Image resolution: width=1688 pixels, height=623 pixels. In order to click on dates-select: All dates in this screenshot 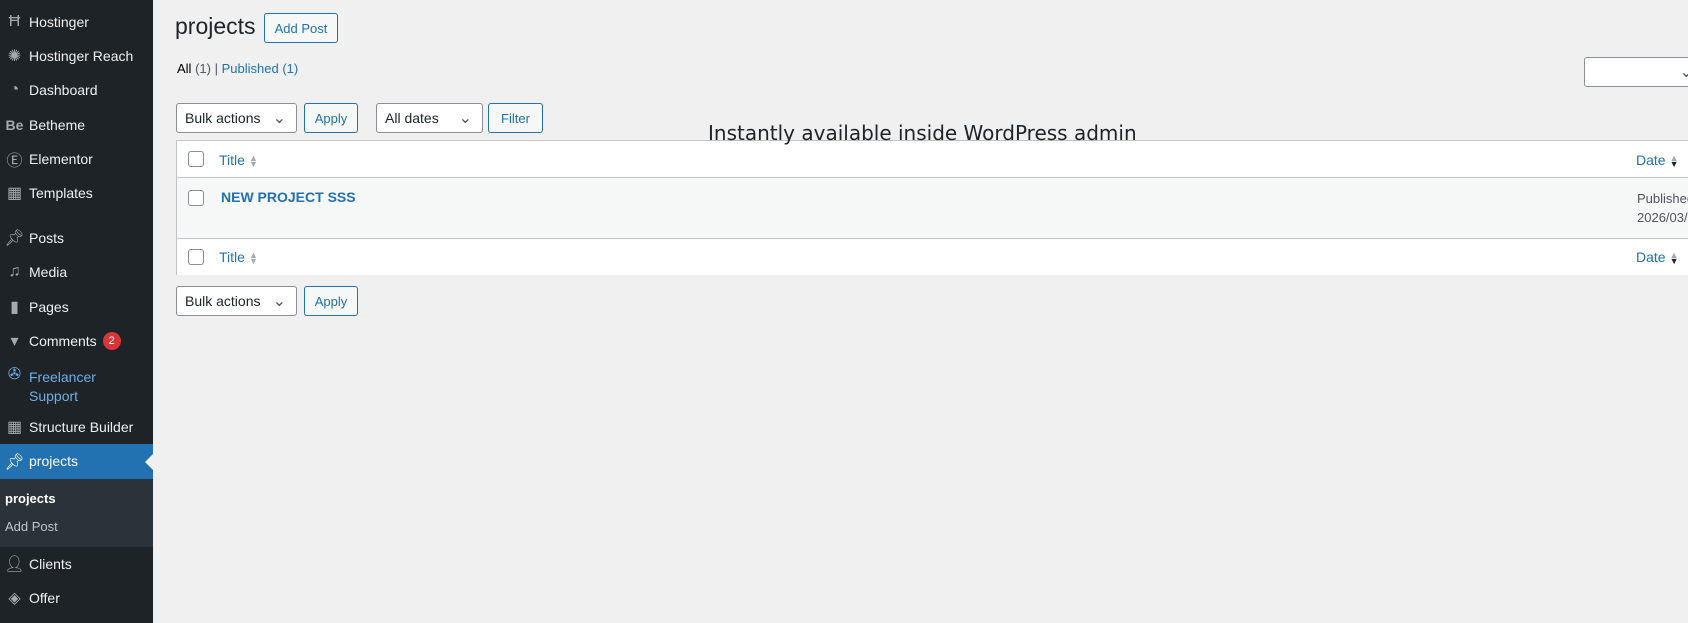, I will do `click(429, 118)`.